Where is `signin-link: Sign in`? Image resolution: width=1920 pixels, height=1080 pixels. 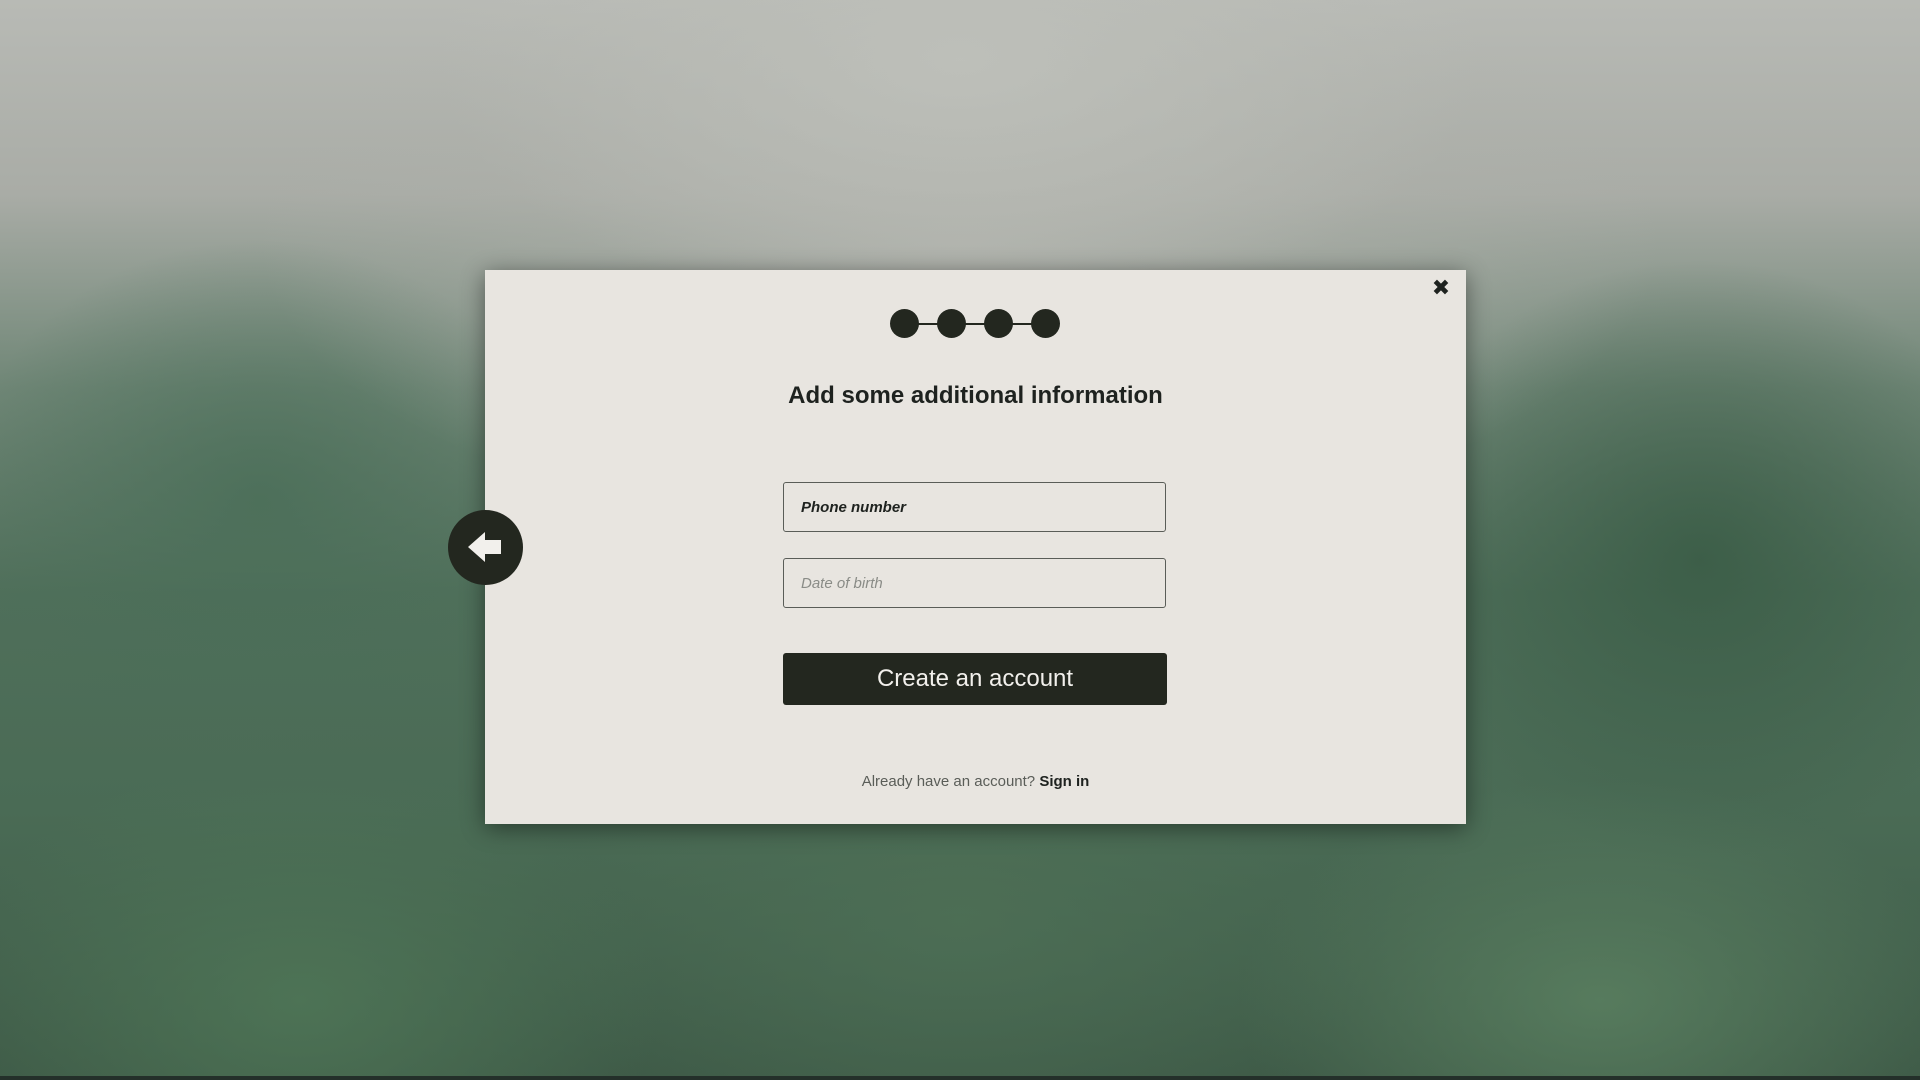
signin-link: Sign in is located at coordinates (1064, 781).